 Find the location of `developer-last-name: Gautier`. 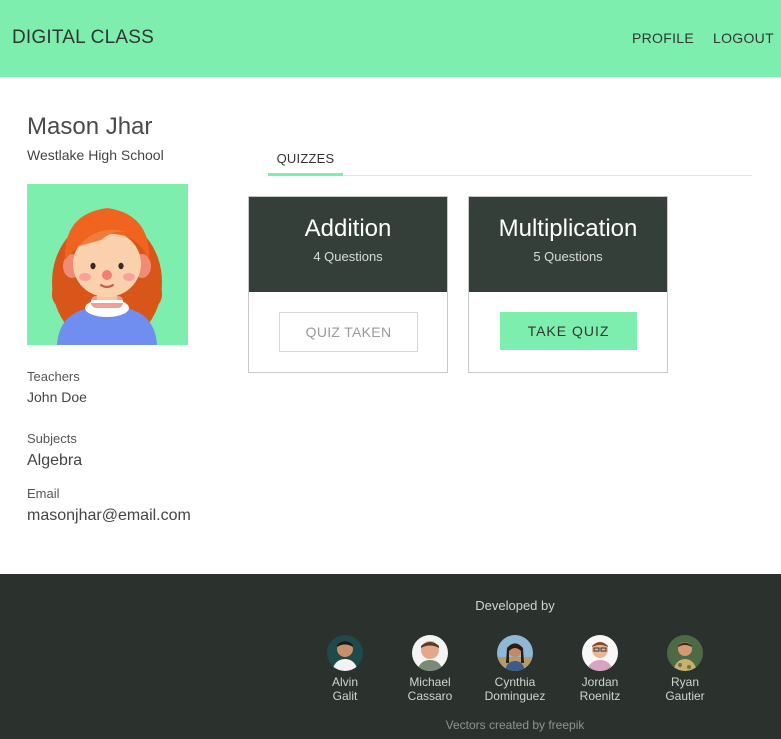

developer-last-name: Gautier is located at coordinates (685, 696).